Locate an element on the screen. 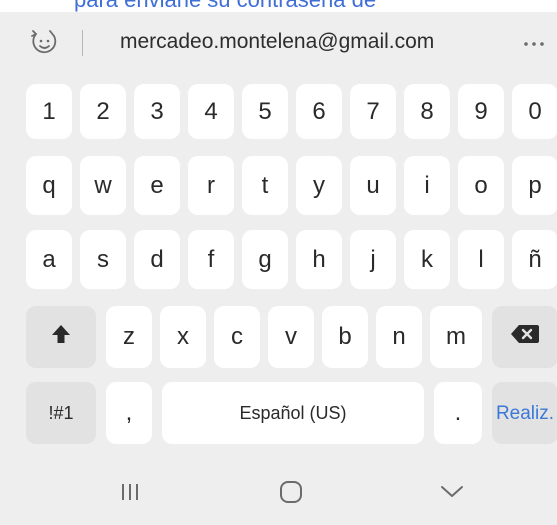  key-c: c is located at coordinates (237, 337).